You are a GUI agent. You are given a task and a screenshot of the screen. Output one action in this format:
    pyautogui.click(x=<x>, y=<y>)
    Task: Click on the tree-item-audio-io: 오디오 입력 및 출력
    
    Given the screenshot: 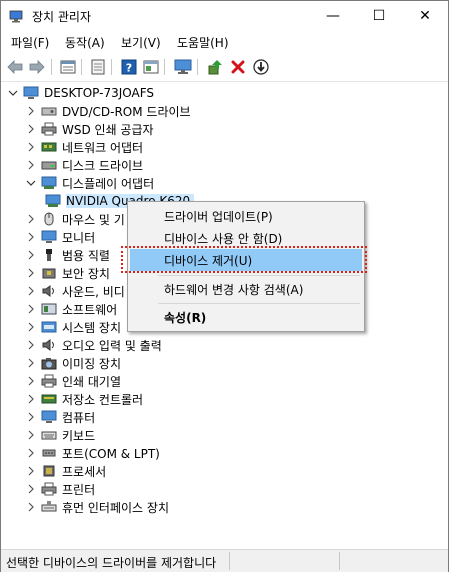 What is the action you would take?
    pyautogui.click(x=93, y=345)
    